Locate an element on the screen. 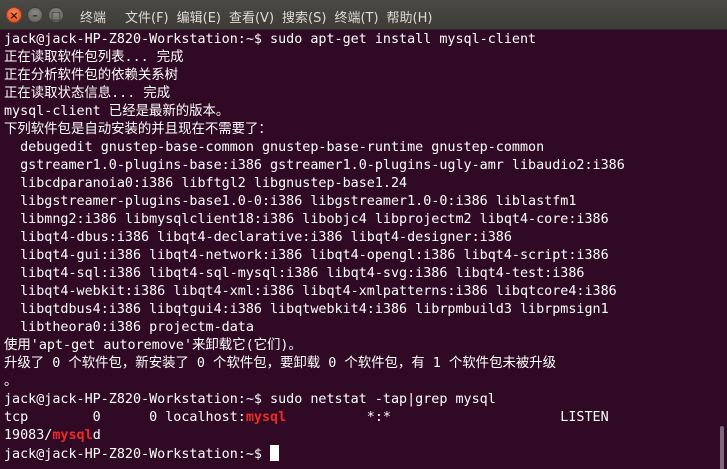 This screenshot has width=727, height=469. maximize-icon: □ is located at coordinates (56, 15).